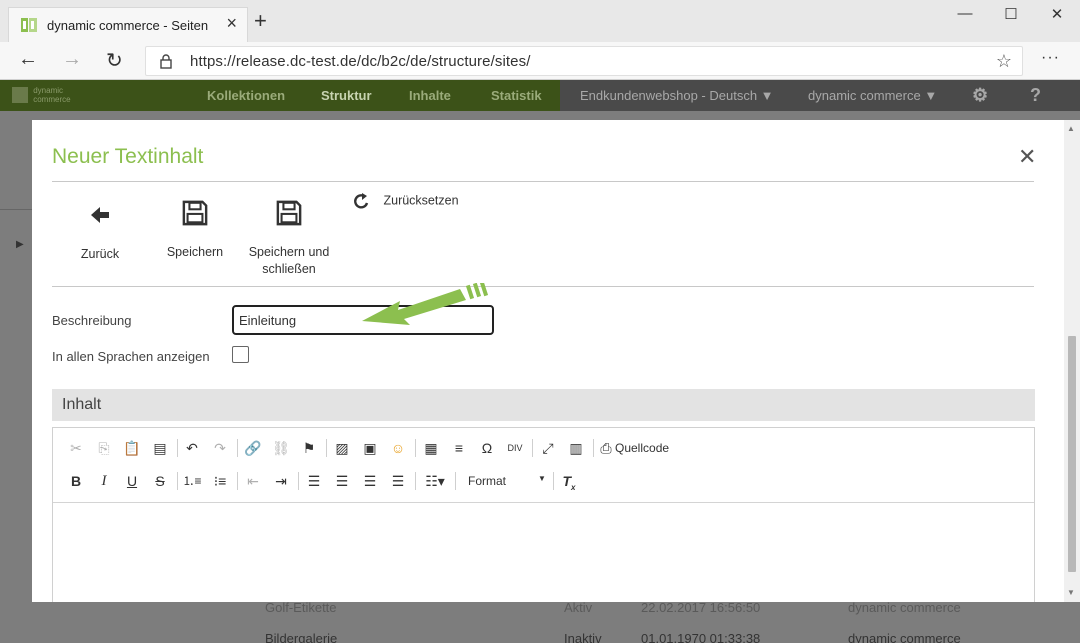 This screenshot has width=1080, height=643. What do you see at coordinates (505, 481) in the screenshot?
I see `format-dropdown: Format ▼` at bounding box center [505, 481].